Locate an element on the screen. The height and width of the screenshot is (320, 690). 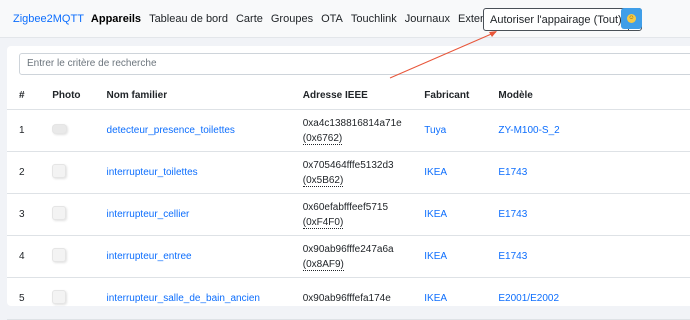
model-link: ZY-M100-S_2 is located at coordinates (528, 130).